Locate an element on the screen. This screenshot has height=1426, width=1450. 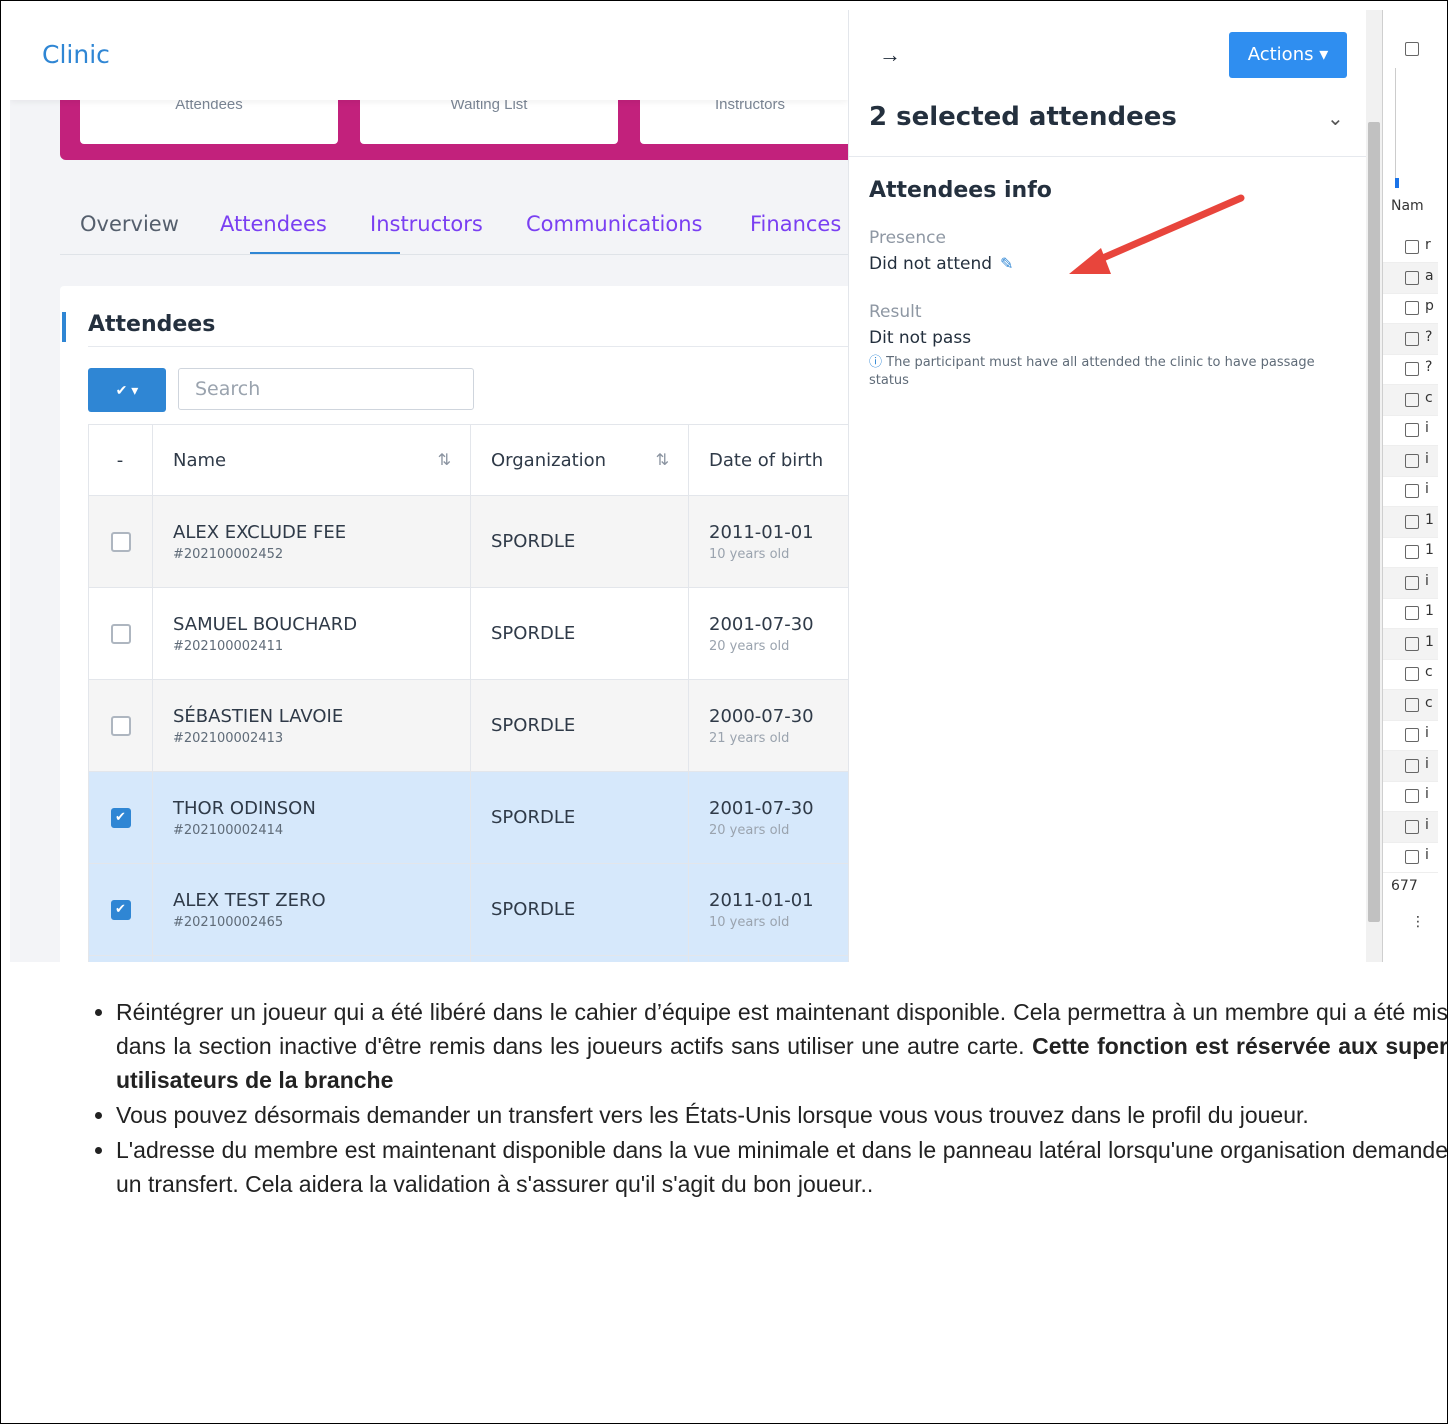
search-input: Search is located at coordinates (326, 389).